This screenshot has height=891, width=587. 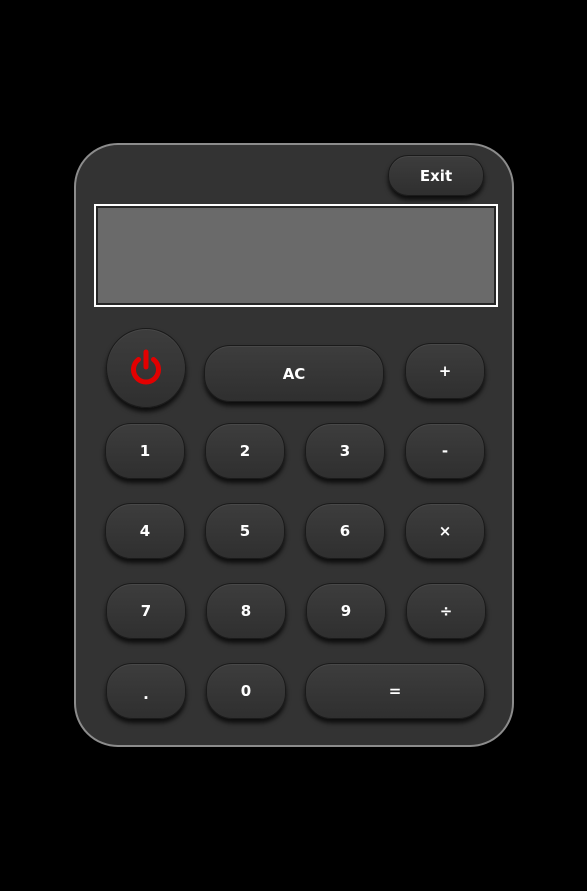 What do you see at coordinates (146, 694) in the screenshot?
I see `decimal-button-label: .` at bounding box center [146, 694].